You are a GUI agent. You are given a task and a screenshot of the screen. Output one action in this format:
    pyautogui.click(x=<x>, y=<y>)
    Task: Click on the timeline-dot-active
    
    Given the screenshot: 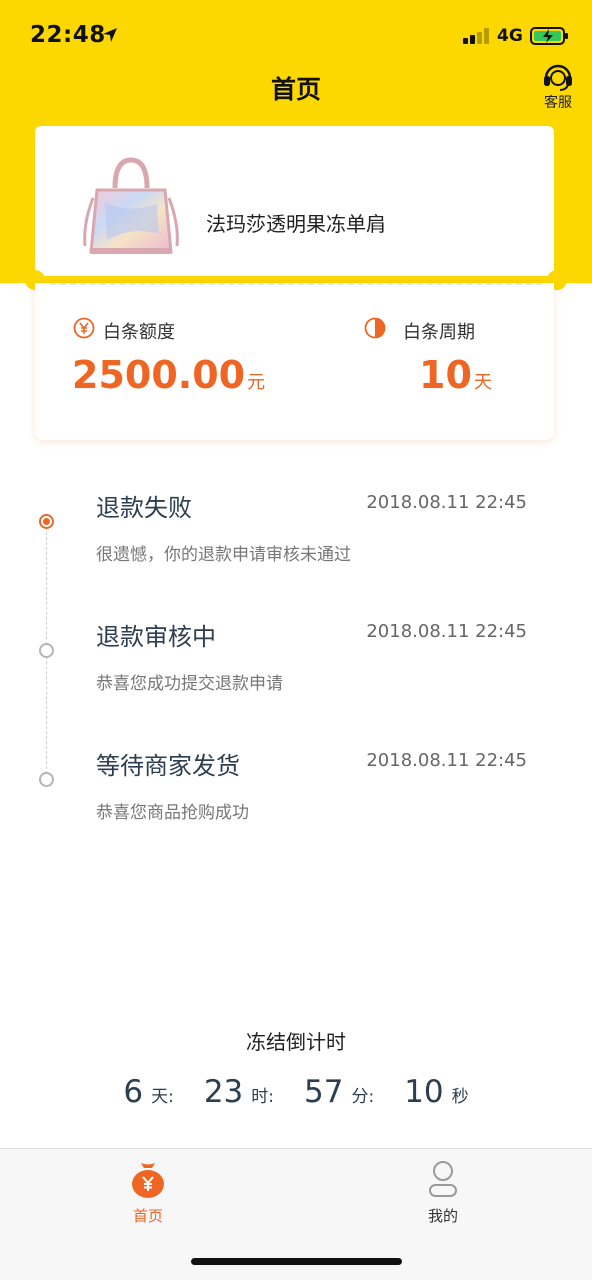 What is the action you would take?
    pyautogui.click(x=46, y=521)
    